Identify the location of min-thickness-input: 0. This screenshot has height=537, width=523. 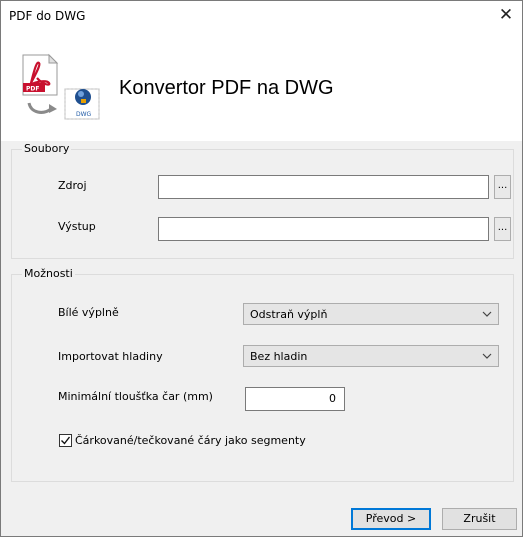
(295, 399).